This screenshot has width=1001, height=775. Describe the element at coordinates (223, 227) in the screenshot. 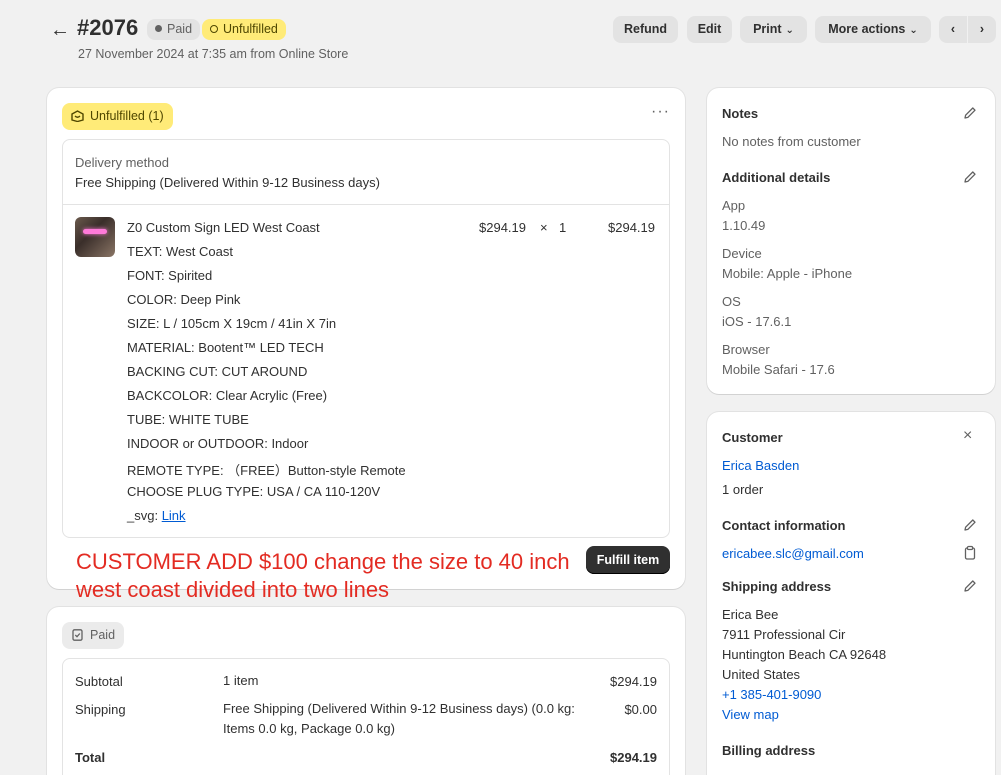

I see `product-title: Z0 Custom Sign LED West Coast` at that location.